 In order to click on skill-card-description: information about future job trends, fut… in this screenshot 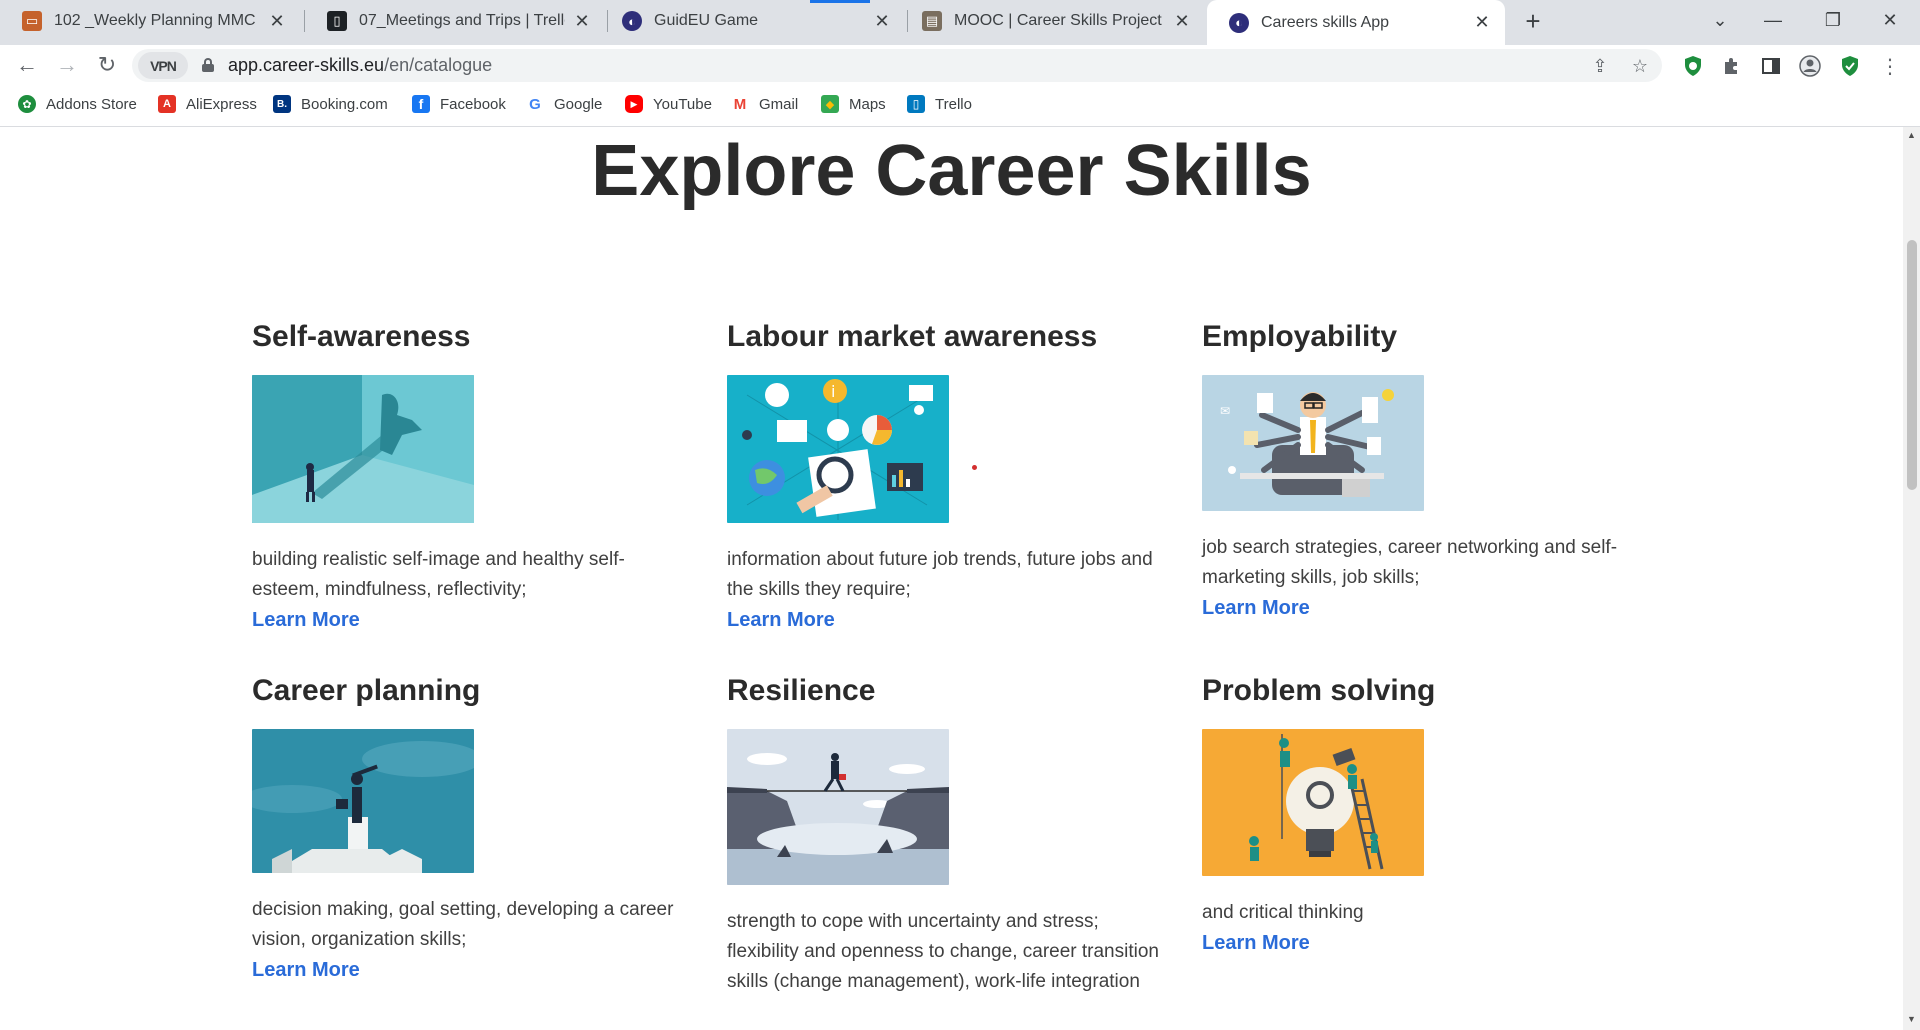, I will do `click(940, 574)`.